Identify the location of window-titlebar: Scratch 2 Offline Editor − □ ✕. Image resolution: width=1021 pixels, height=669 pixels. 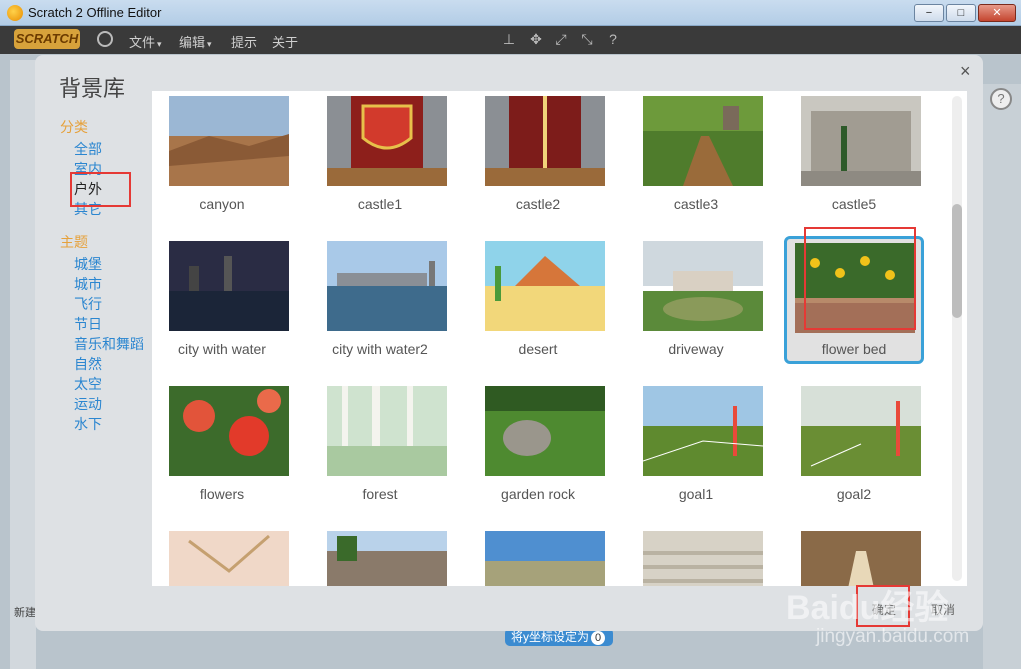
(510, 13).